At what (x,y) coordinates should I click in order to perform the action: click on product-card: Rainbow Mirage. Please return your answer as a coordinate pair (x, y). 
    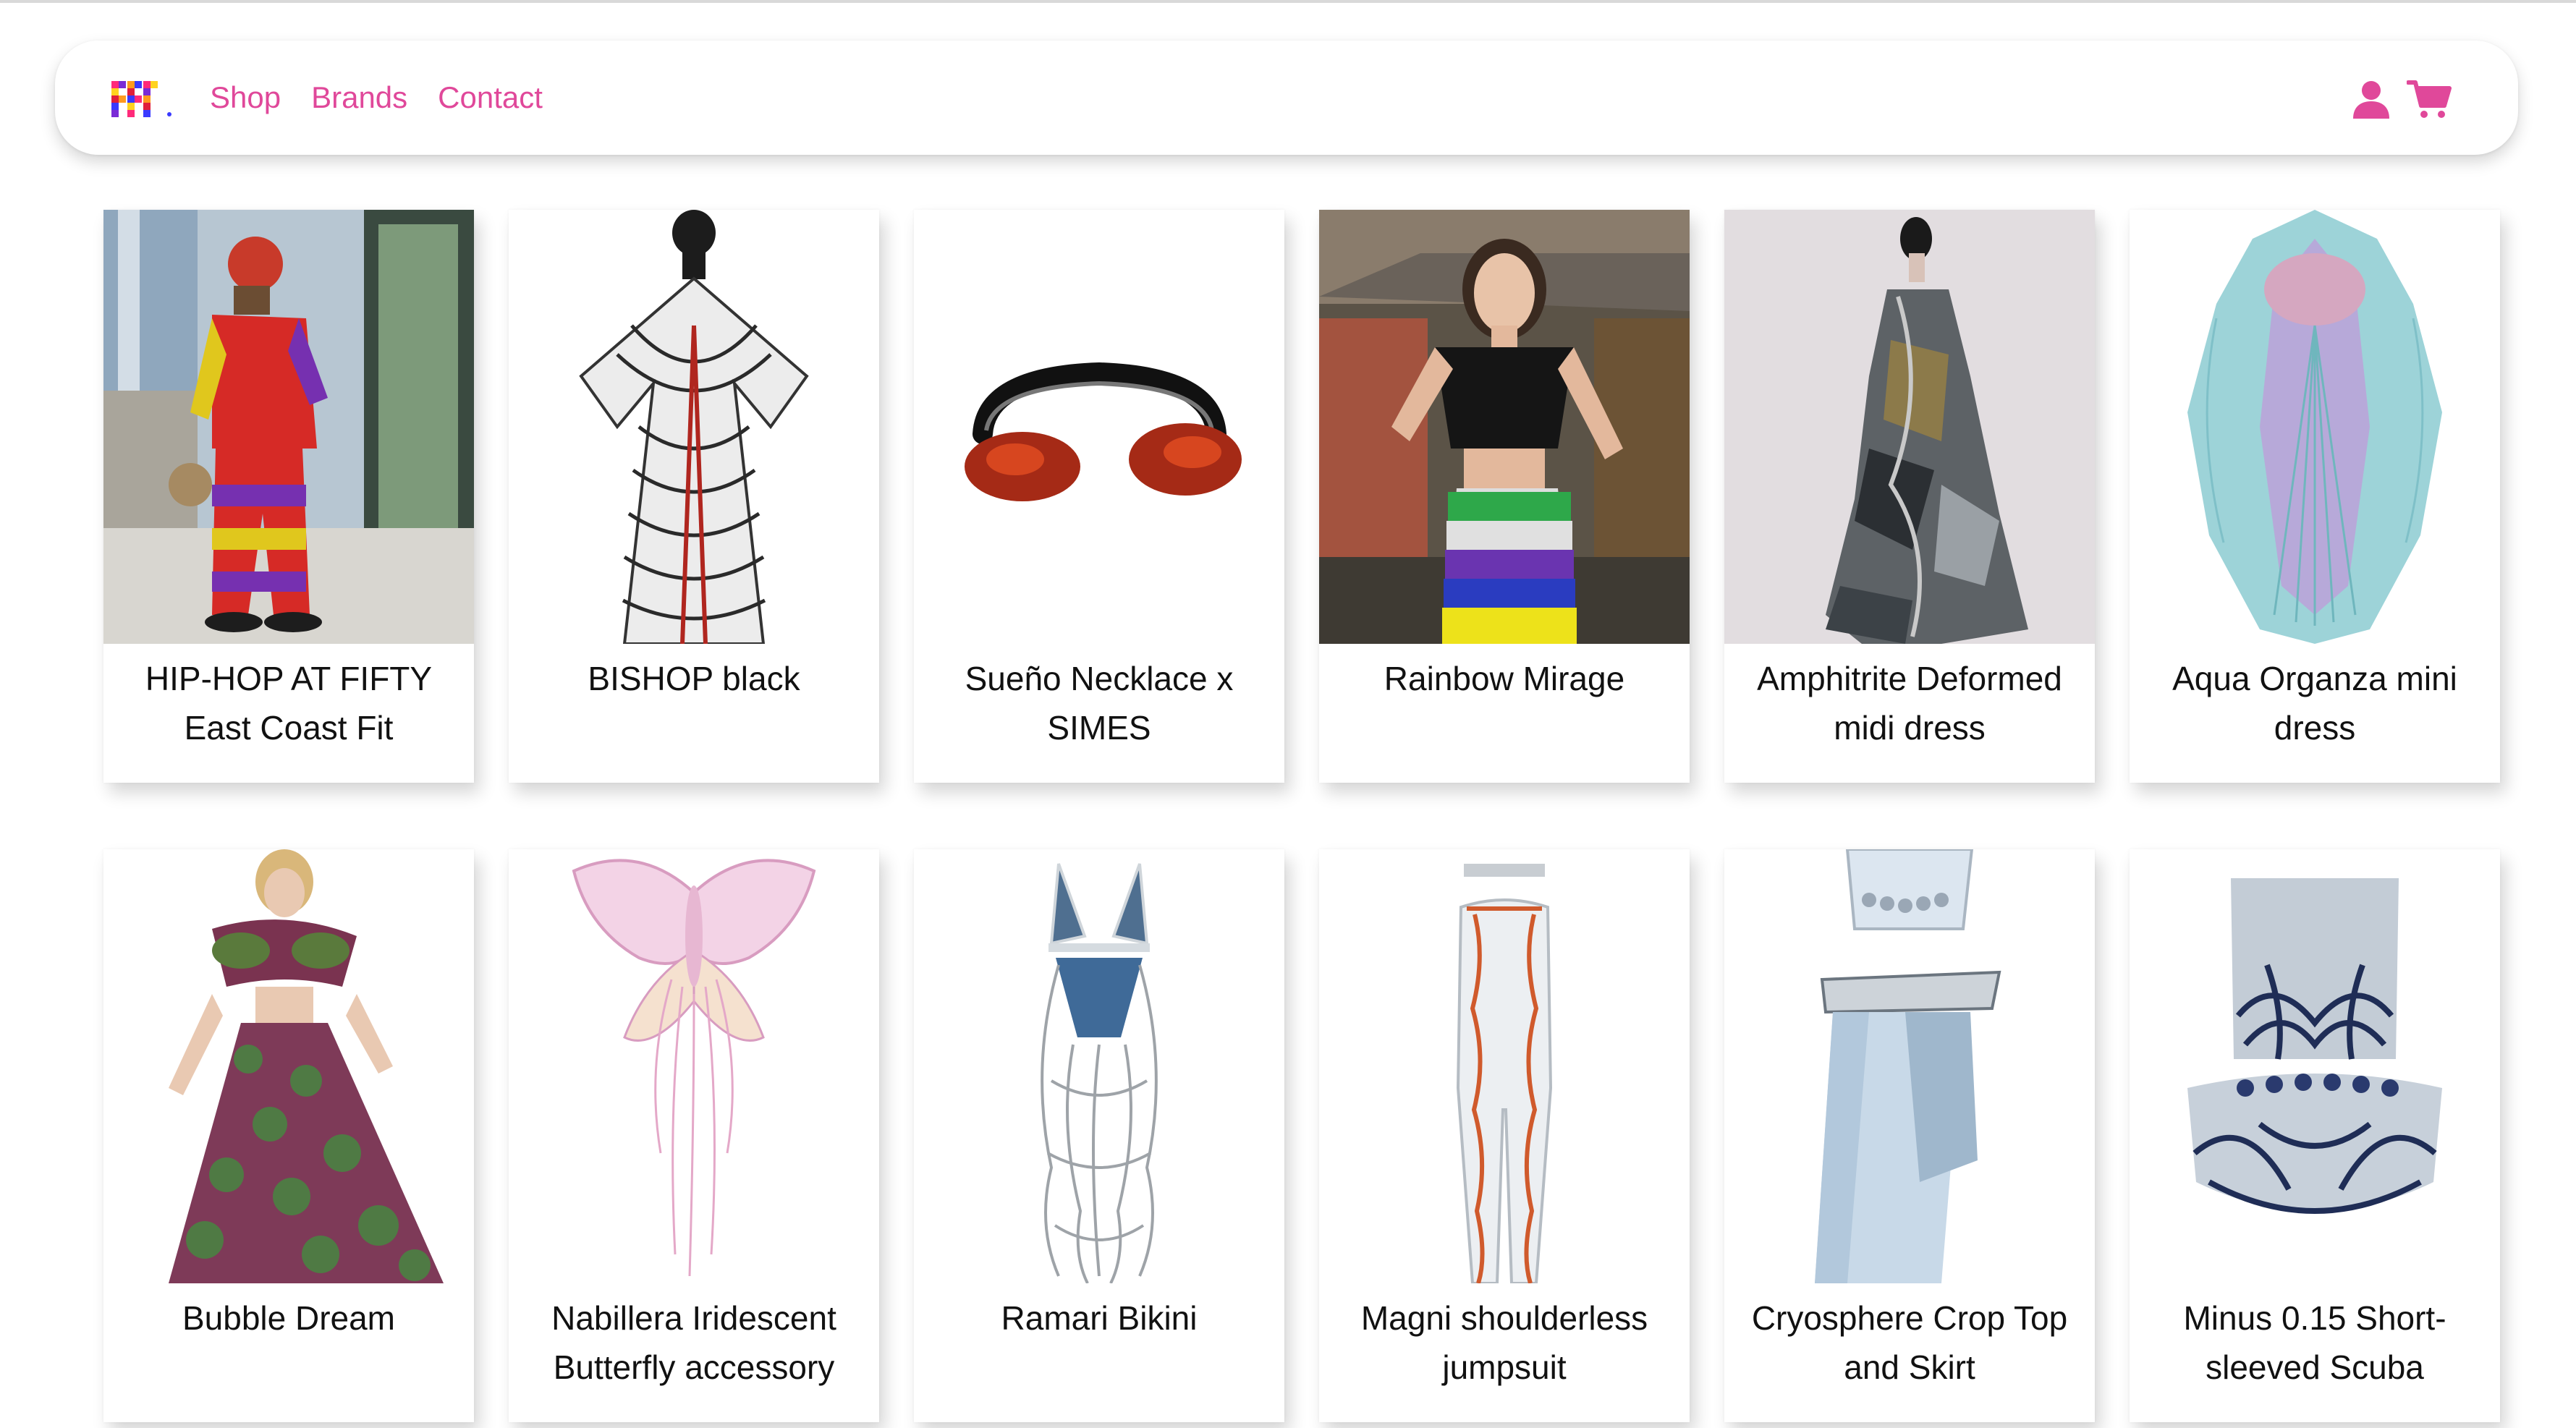
    Looking at the image, I should click on (1505, 497).